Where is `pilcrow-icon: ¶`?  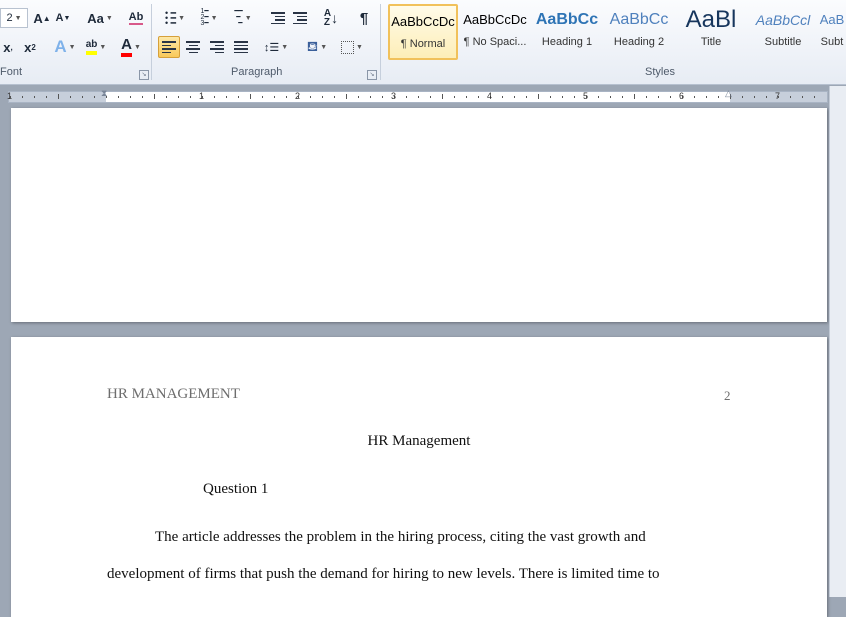
pilcrow-icon: ¶ is located at coordinates (364, 18).